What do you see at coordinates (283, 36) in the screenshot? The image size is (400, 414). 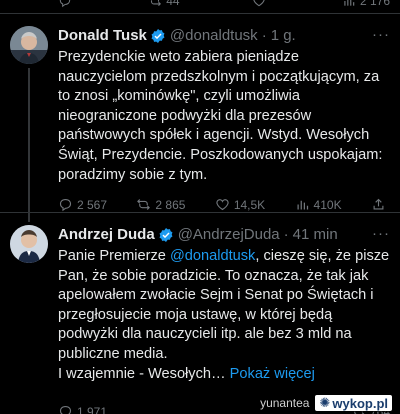 I see `timestamp: 1 g.` at bounding box center [283, 36].